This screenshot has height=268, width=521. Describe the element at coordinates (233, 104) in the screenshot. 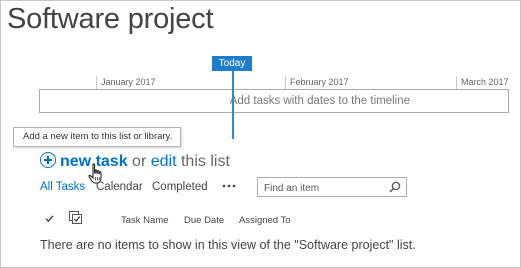

I see `today-marker-line` at that location.